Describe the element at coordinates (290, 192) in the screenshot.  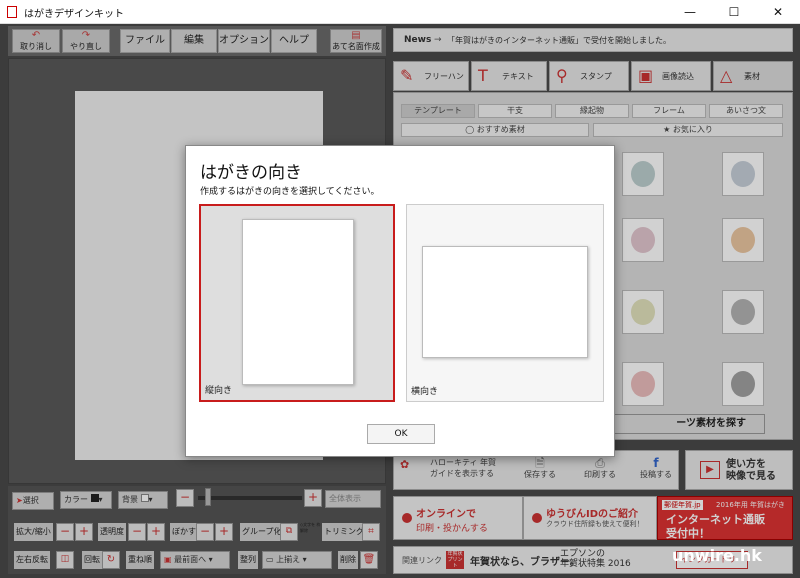
I see `dialog-subtitle: 作成するはがきの向きを選択してください。` at that location.